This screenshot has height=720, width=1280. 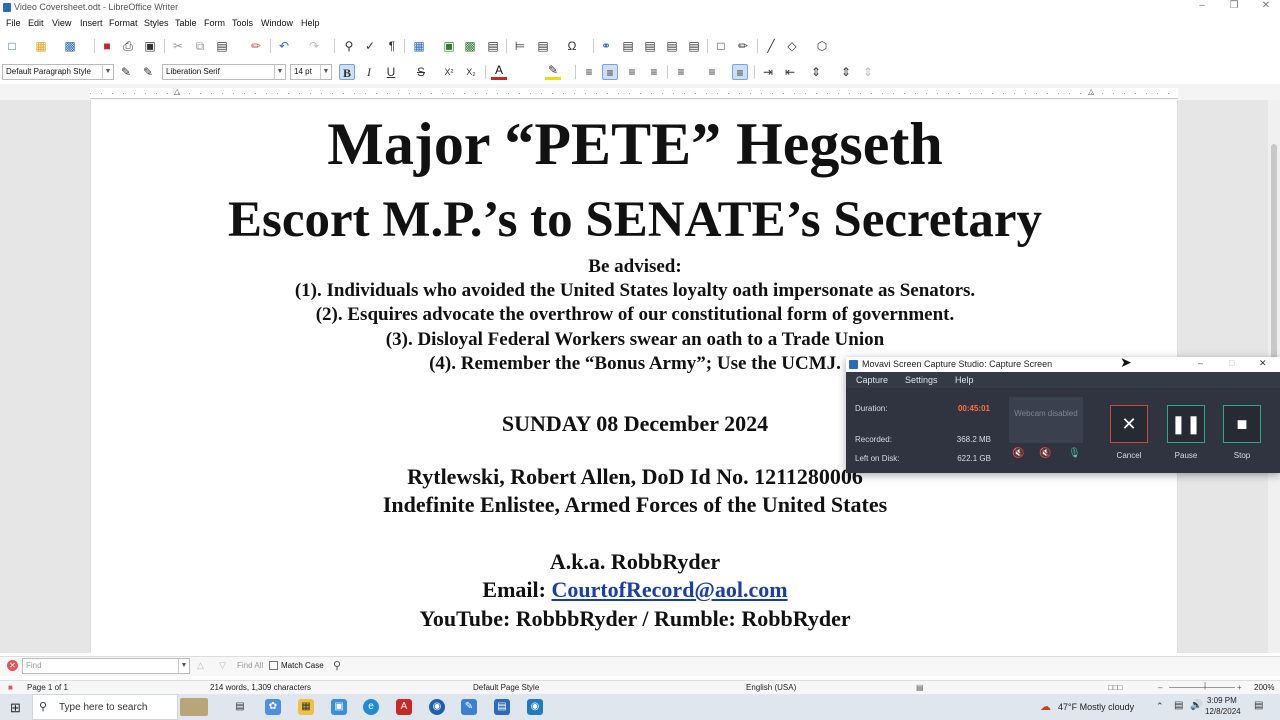 I want to click on restore-button: ❐, so click(x=1234, y=7).